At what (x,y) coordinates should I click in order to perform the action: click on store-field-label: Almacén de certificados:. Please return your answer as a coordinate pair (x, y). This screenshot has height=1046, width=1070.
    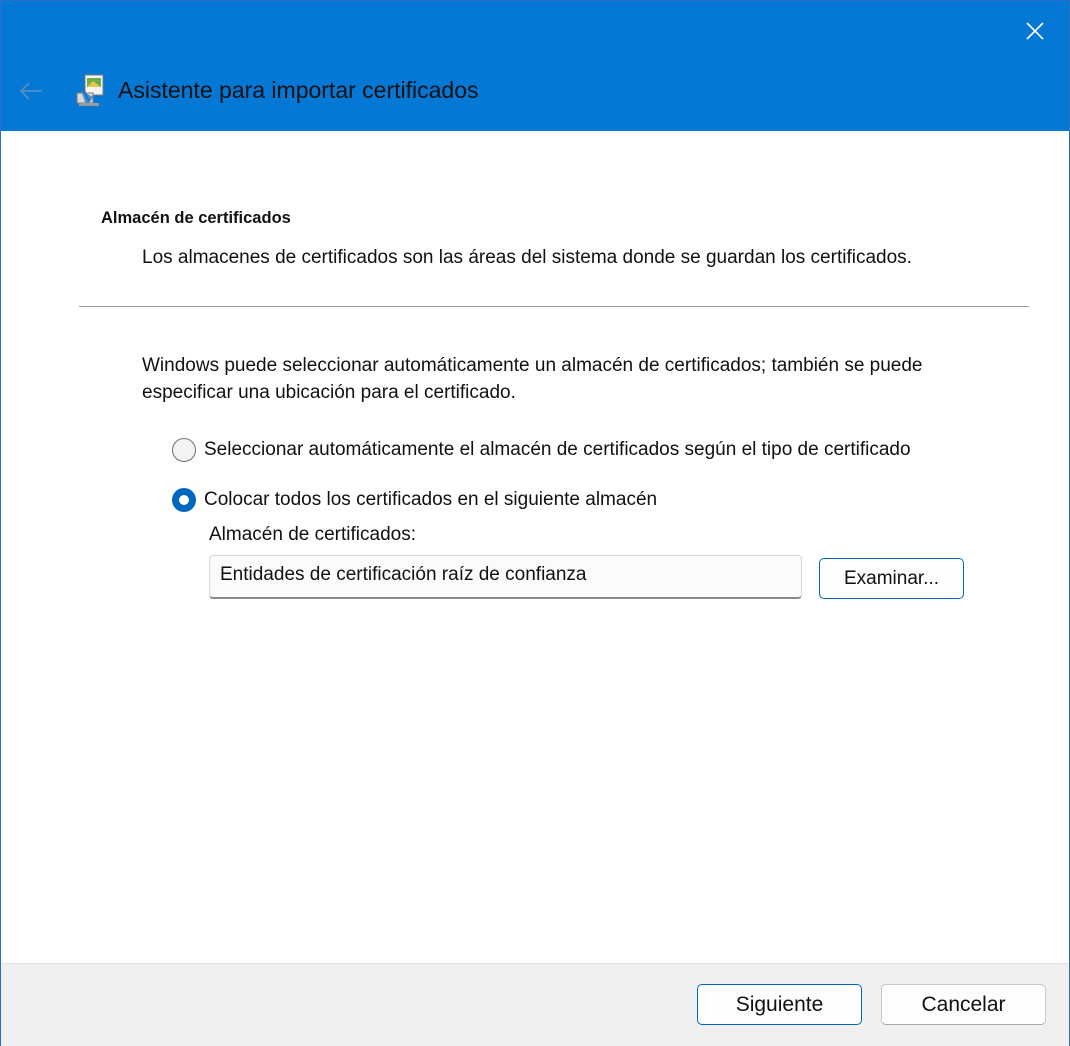
    Looking at the image, I should click on (312, 534).